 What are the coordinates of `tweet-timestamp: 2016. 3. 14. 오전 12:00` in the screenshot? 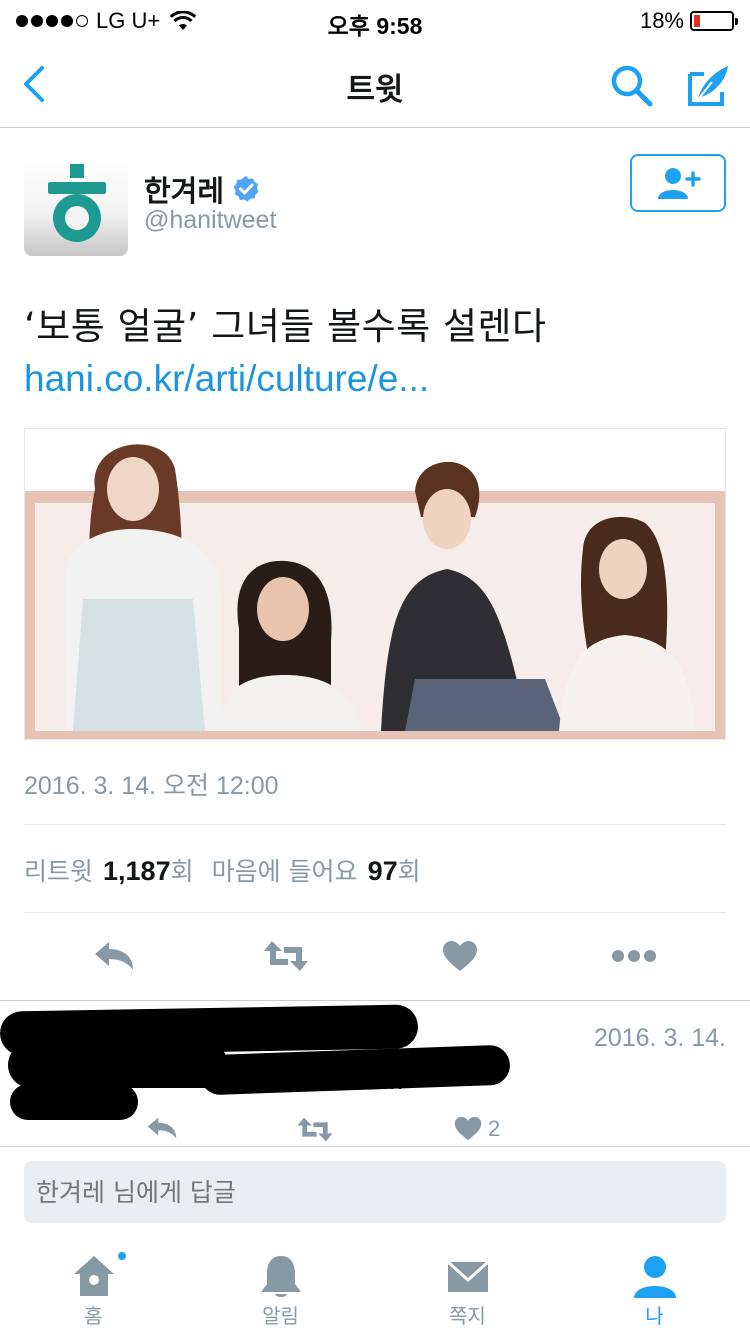 It's located at (151, 786).